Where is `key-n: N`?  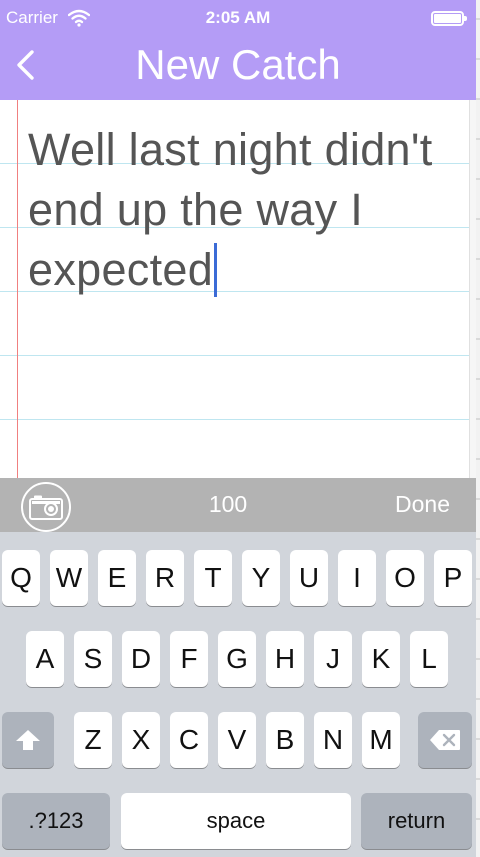
key-n: N is located at coordinates (333, 740).